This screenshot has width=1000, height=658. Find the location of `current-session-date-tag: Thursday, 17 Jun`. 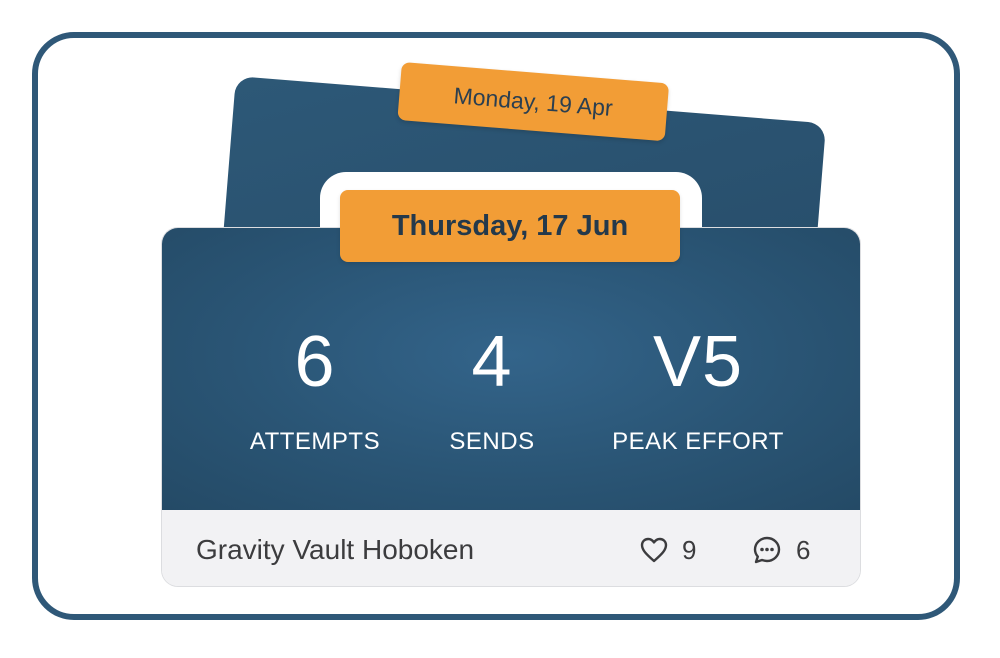

current-session-date-tag: Thursday, 17 Jun is located at coordinates (510, 226).